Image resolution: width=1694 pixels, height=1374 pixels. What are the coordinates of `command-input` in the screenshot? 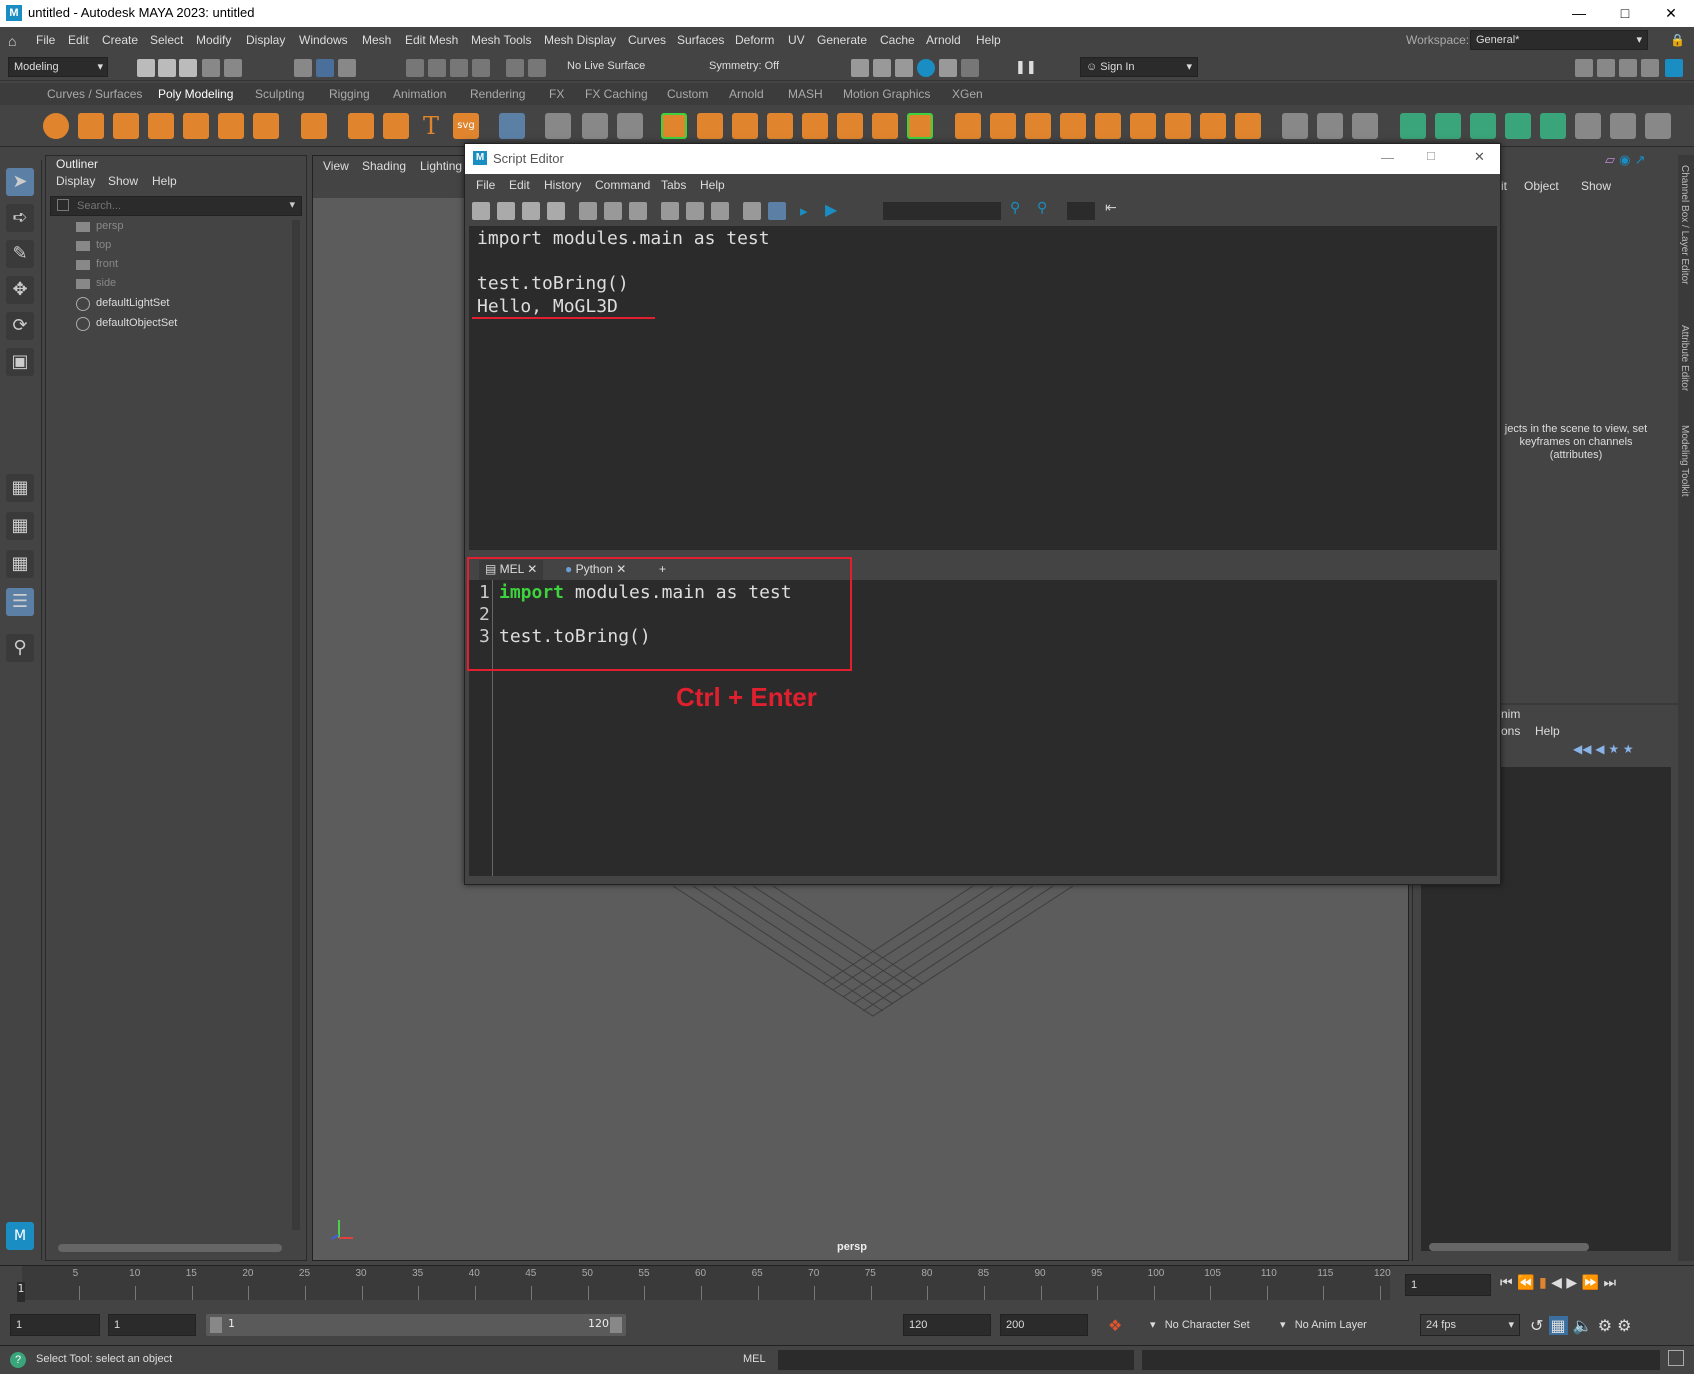 It's located at (956, 1360).